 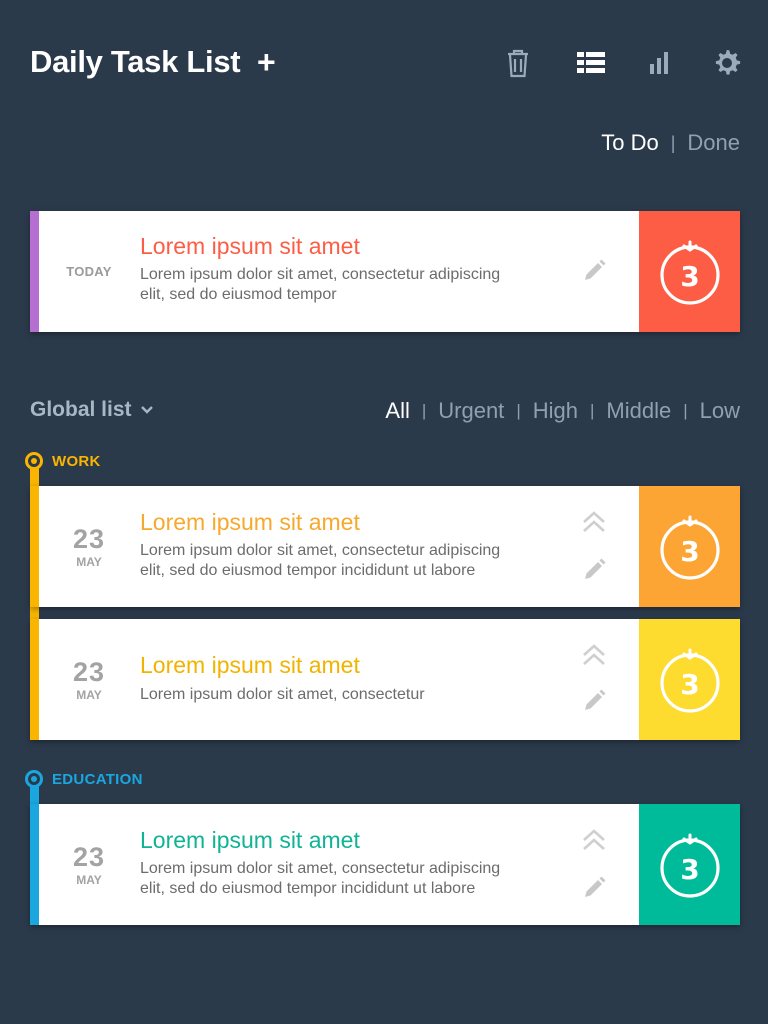 I want to click on category-label-work: WORK, so click(x=76, y=461).